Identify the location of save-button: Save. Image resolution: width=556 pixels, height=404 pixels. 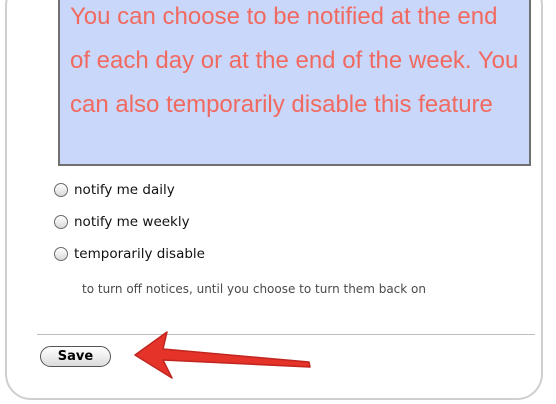
(75, 356).